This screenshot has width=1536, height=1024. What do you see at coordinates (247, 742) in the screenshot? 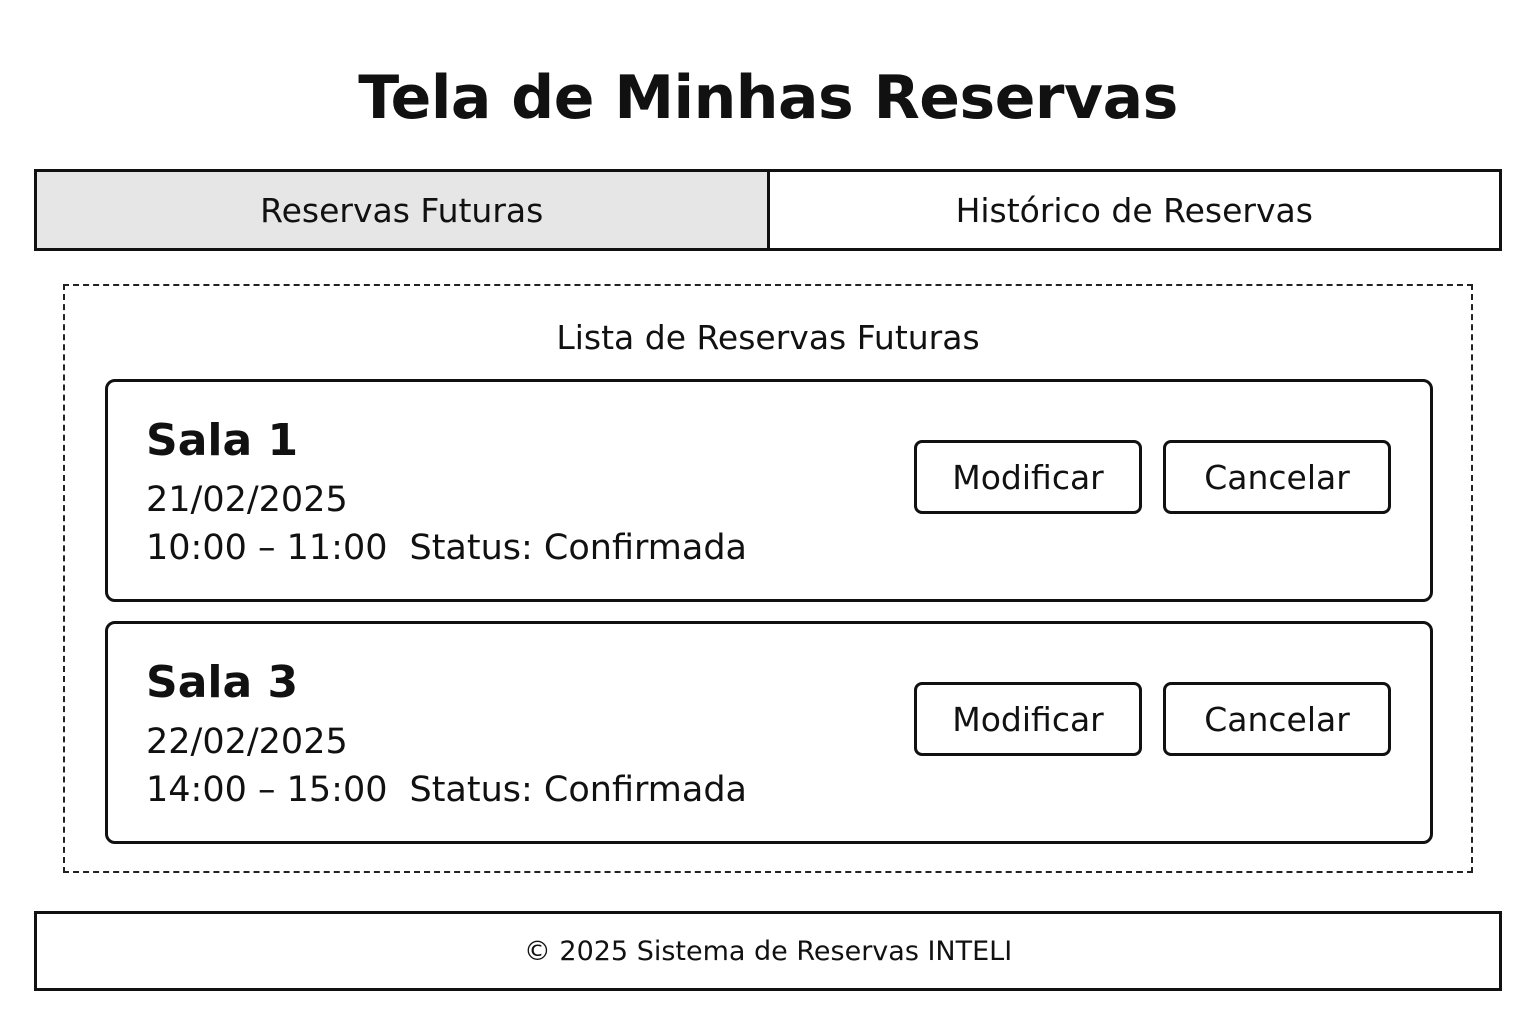
I see `reservation-date: 22/02/2025` at bounding box center [247, 742].